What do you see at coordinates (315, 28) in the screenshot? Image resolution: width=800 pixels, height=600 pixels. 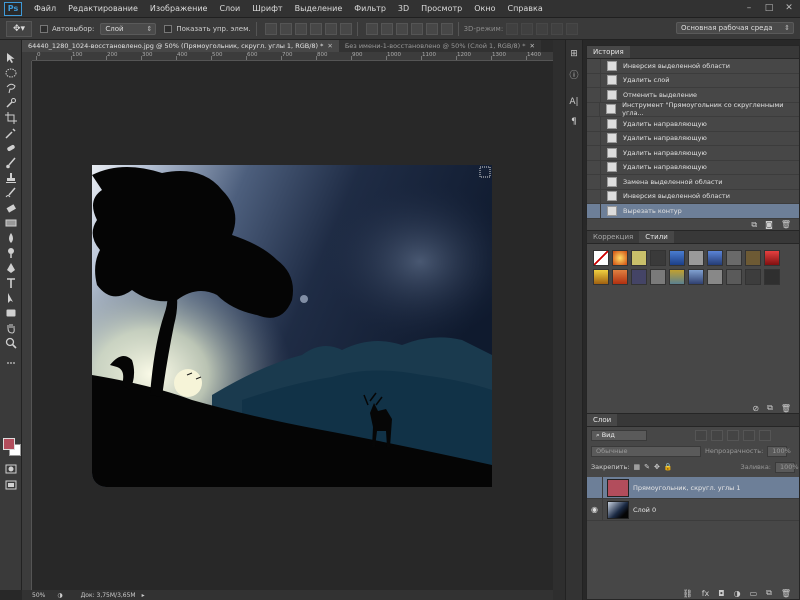 I see `align-left-button` at bounding box center [315, 28].